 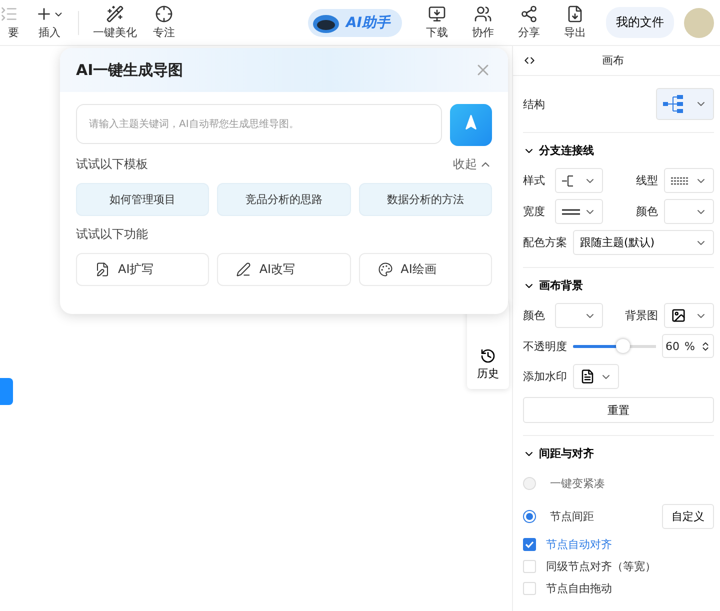 I want to click on collapse-button: 收起, so click(x=472, y=164).